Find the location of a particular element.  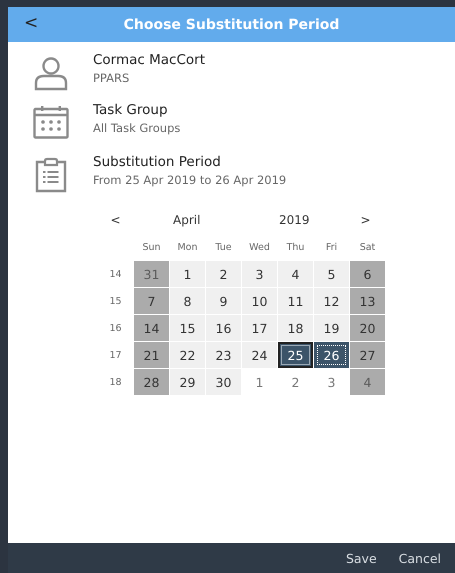

footer-button: Cancel is located at coordinates (419, 558).